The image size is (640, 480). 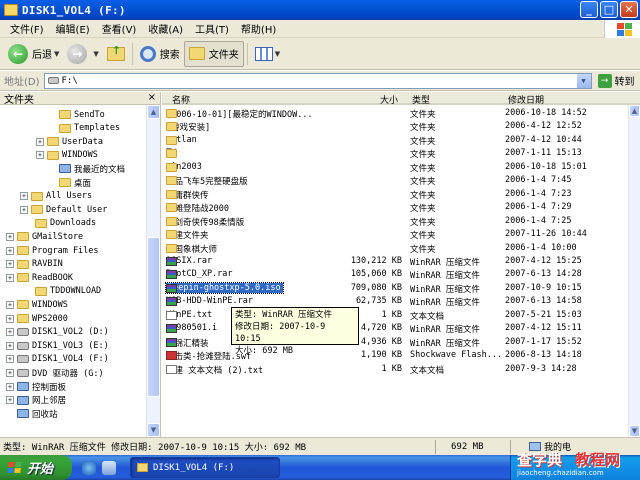 I want to click on file-row: 极品飞车5完整硬盘版 文件夹 2006-1-4 7:45, so click(x=397, y=180).